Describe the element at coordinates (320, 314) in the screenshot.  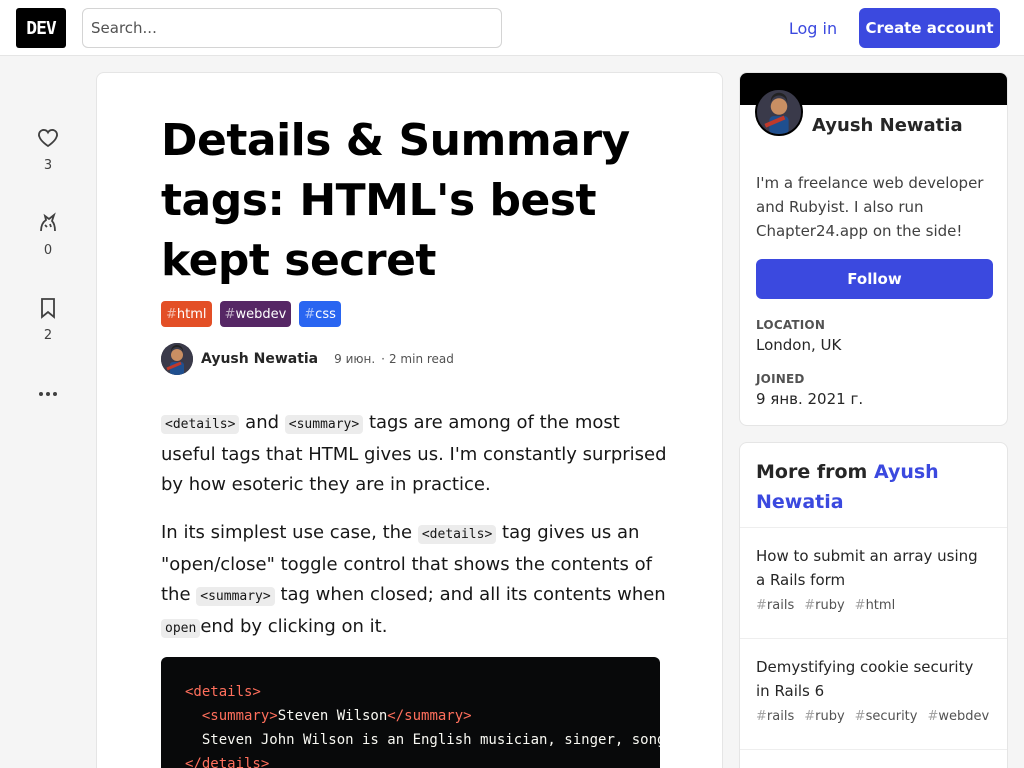
I see `tag-css: # css` at that location.